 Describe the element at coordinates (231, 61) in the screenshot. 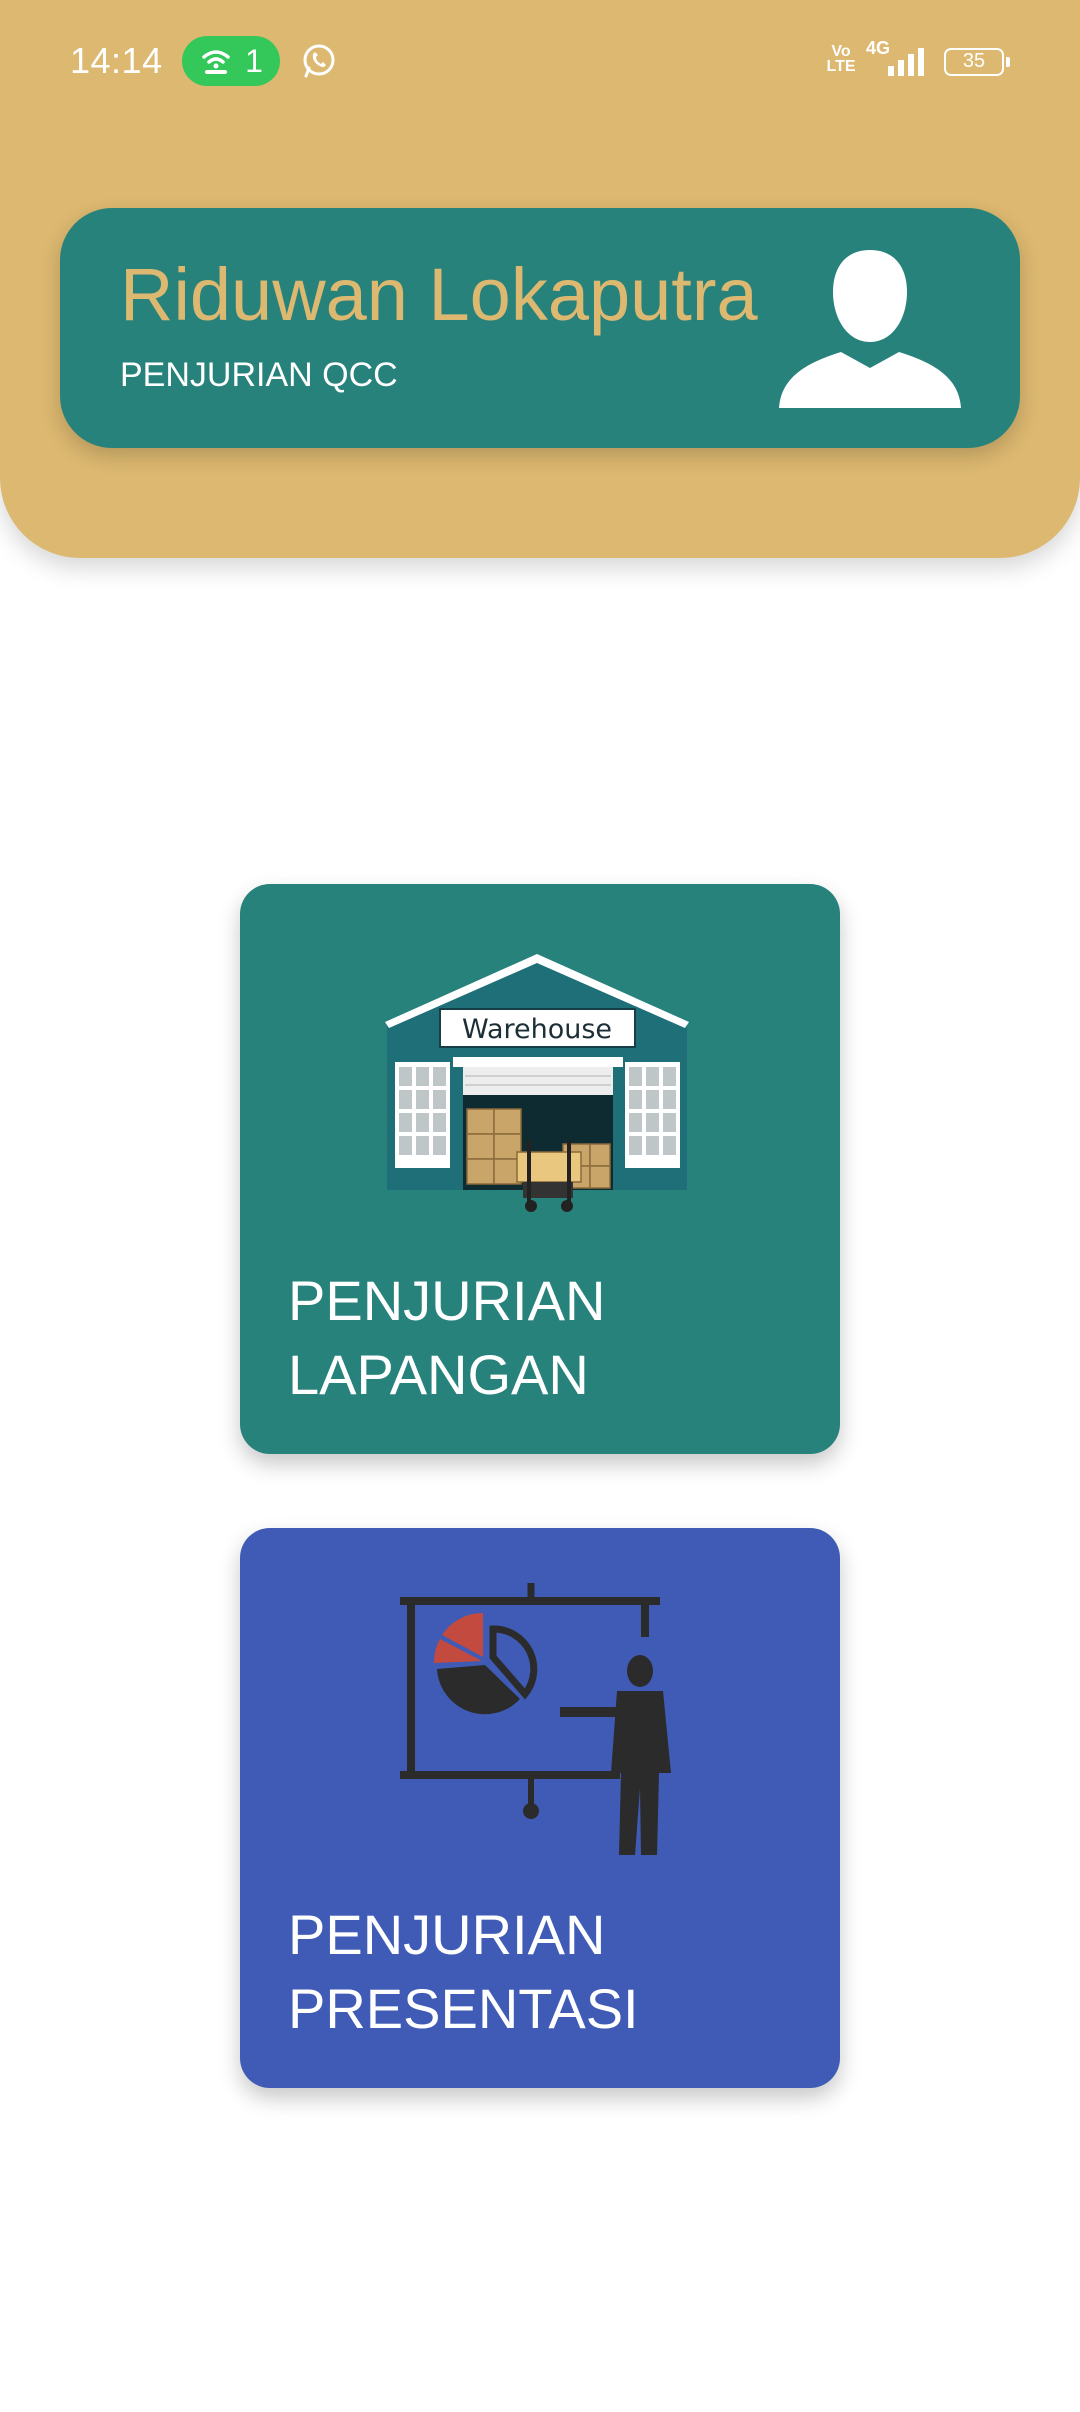

I see `hotspot-indicator: 1` at that location.